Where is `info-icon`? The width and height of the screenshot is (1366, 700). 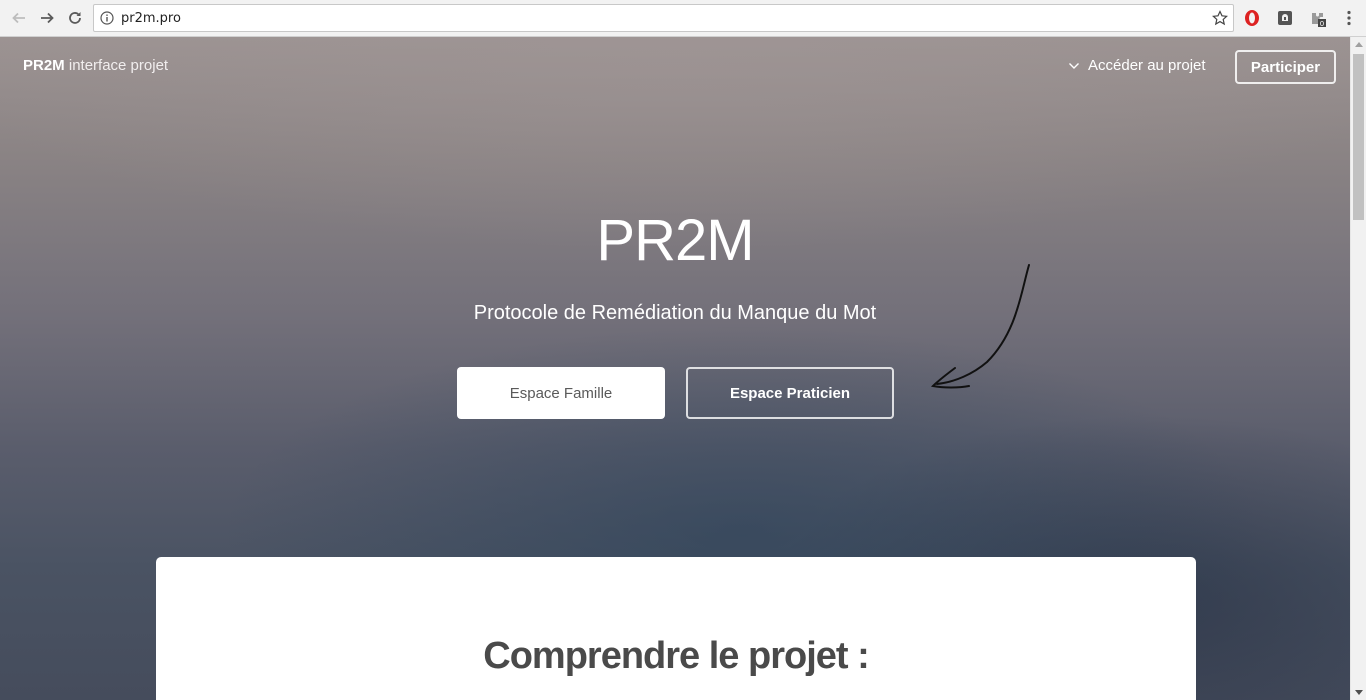 info-icon is located at coordinates (107, 18).